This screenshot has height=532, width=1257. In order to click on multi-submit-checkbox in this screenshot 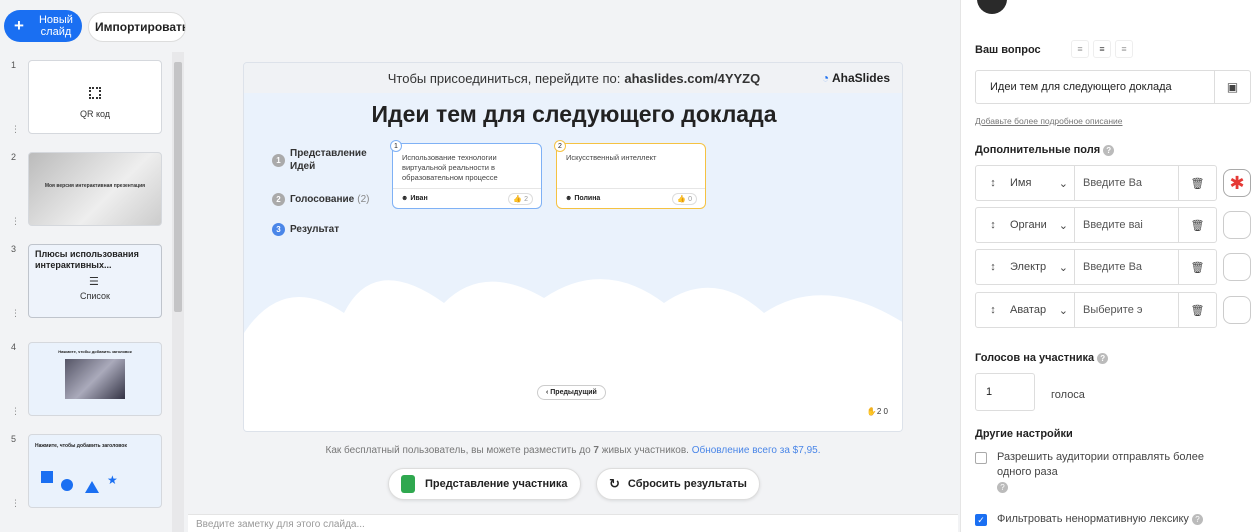, I will do `click(981, 458)`.